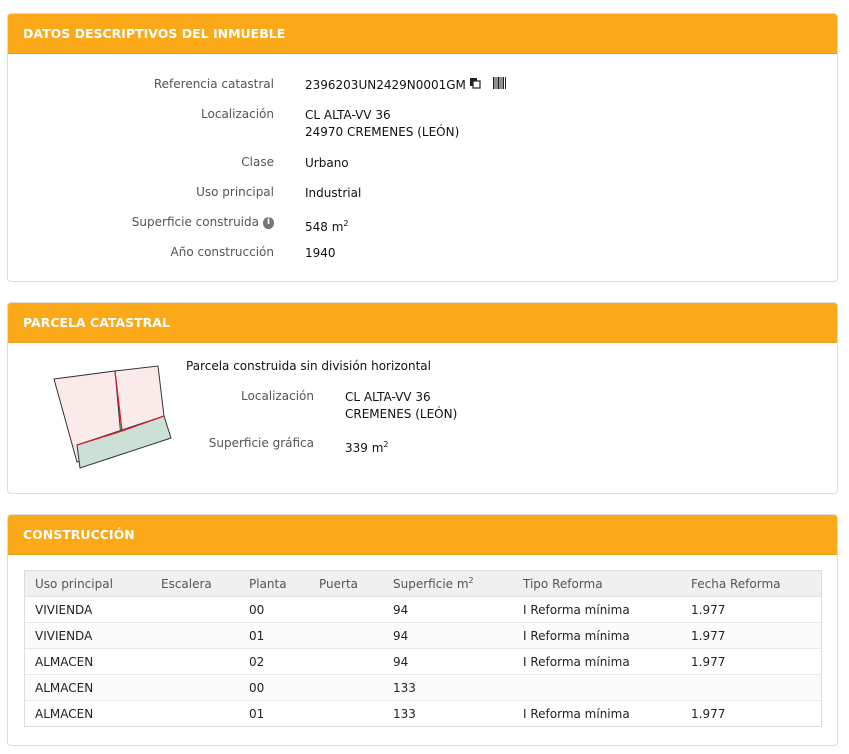  What do you see at coordinates (382, 124) in the screenshot?
I see `localizacion-value: CL ALTA-VV 36 24970 CREMENES (LEÓN)` at bounding box center [382, 124].